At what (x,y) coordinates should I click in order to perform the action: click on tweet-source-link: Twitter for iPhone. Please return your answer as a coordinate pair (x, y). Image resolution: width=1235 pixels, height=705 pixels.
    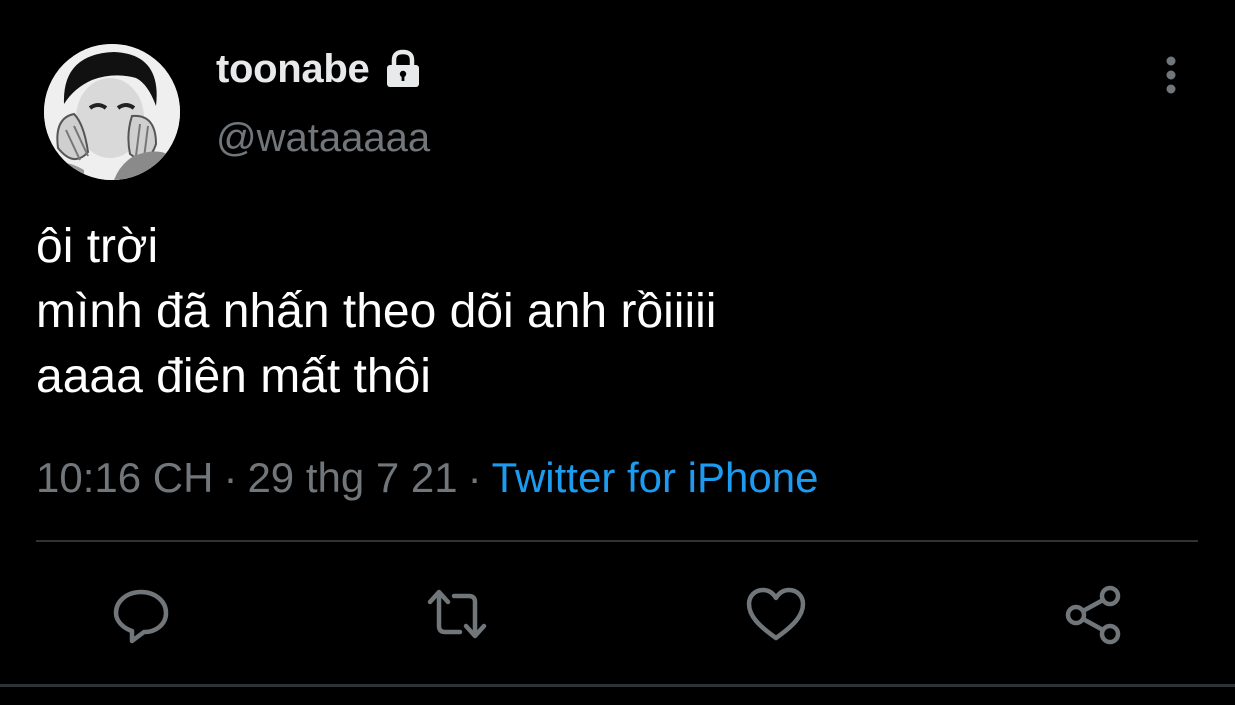
    Looking at the image, I should click on (655, 477).